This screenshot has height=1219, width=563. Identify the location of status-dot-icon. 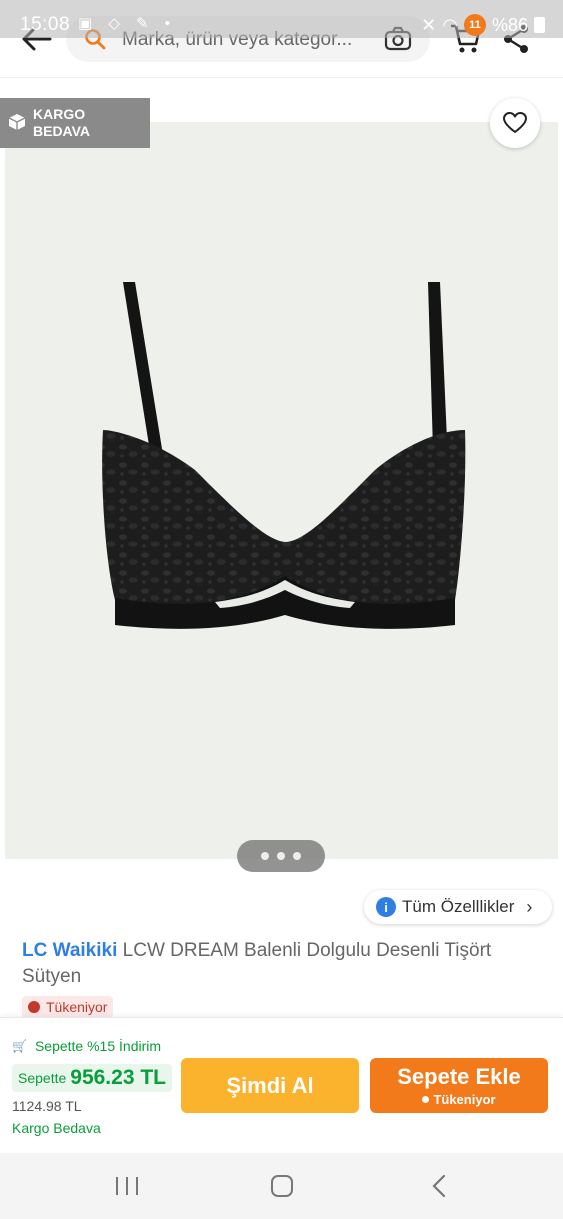
(426, 1099).